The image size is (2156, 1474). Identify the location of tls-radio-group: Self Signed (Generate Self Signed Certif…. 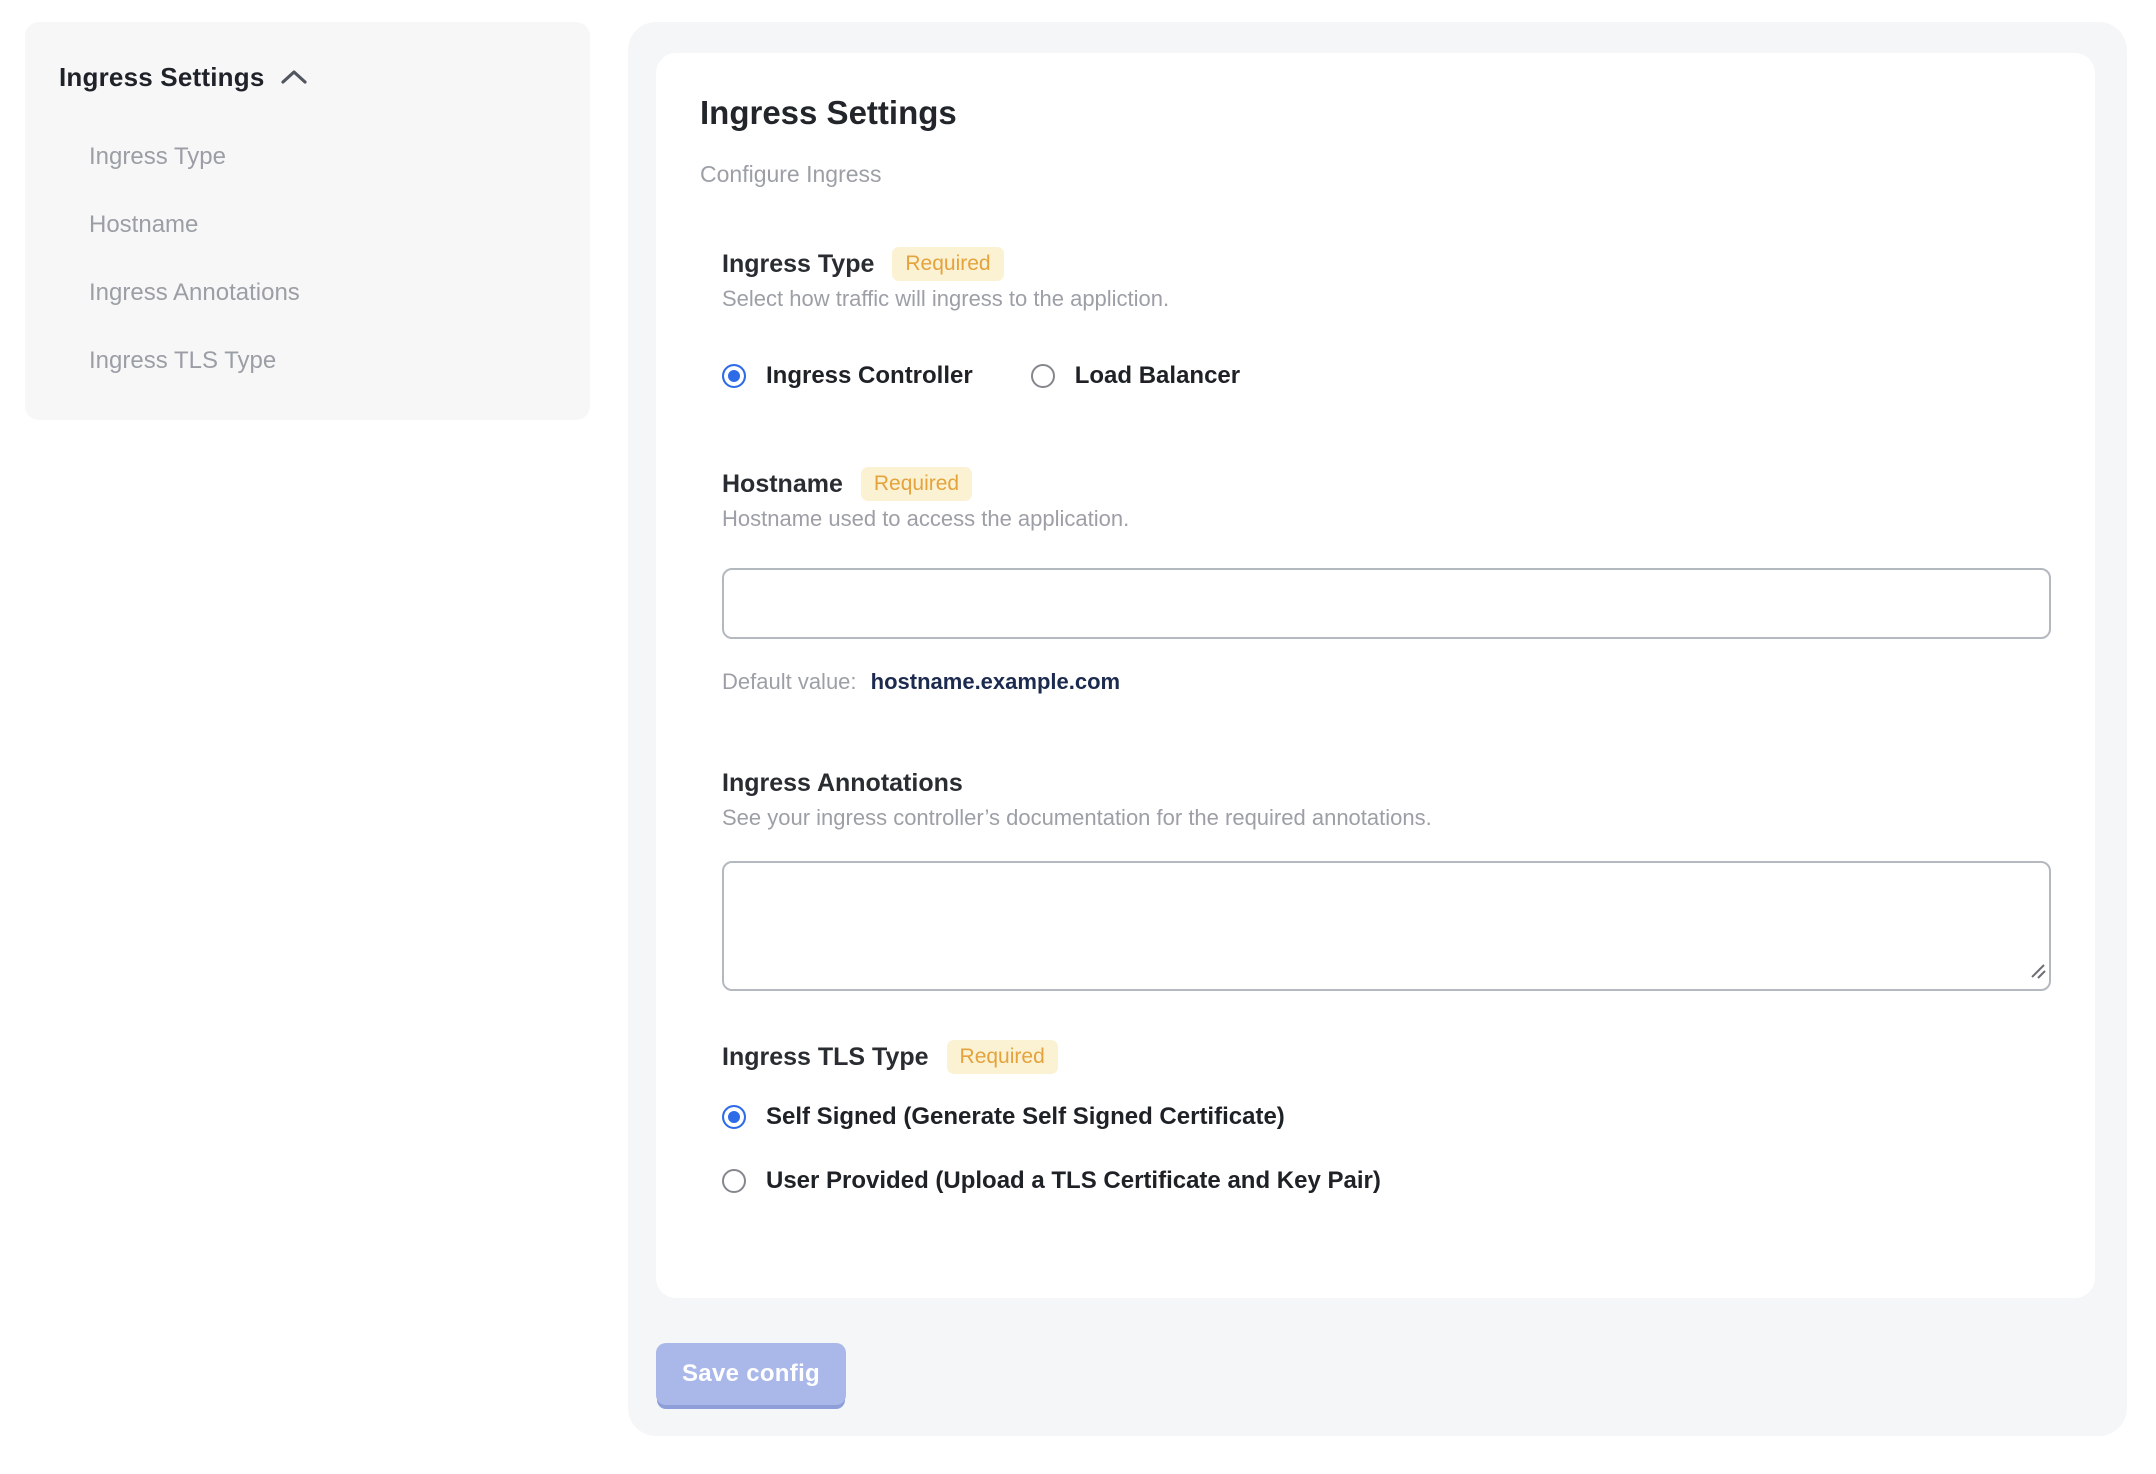
(1386, 1149).